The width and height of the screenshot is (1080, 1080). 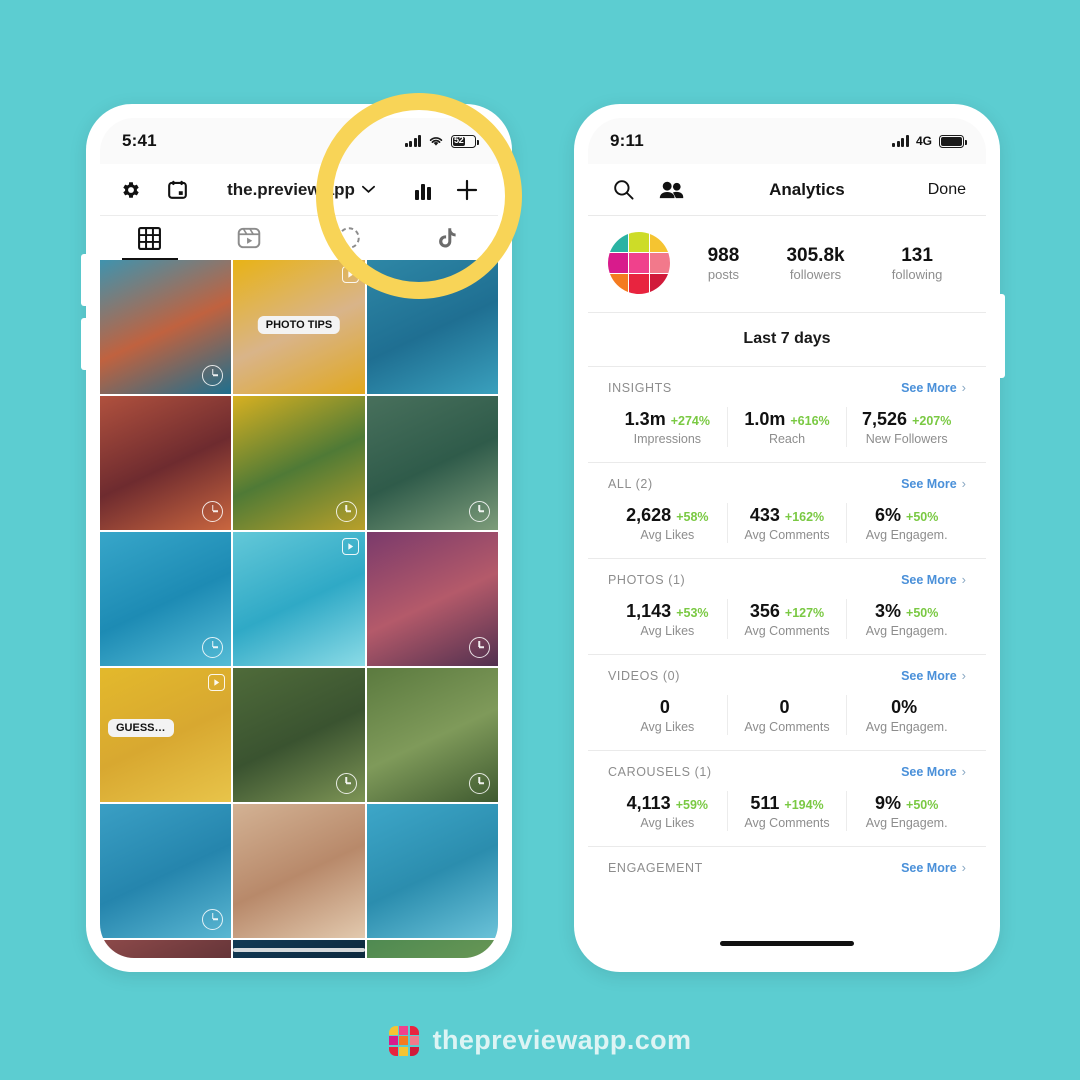 I want to click on profile-stat: 988 posts, so click(x=724, y=263).